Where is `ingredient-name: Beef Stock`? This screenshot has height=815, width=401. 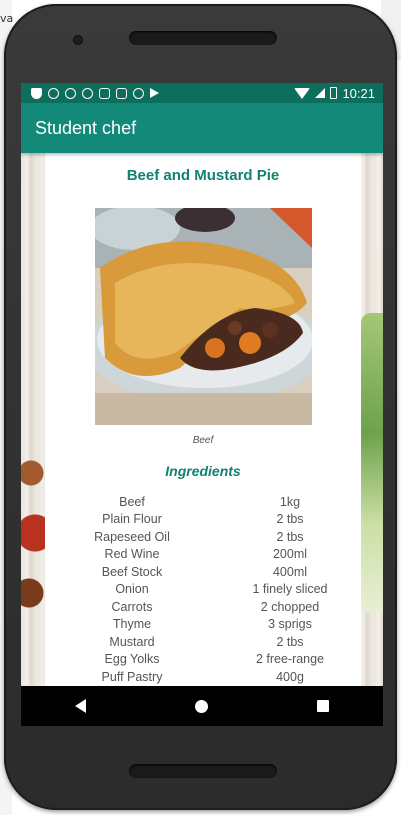 ingredient-name: Beef Stock is located at coordinates (132, 571).